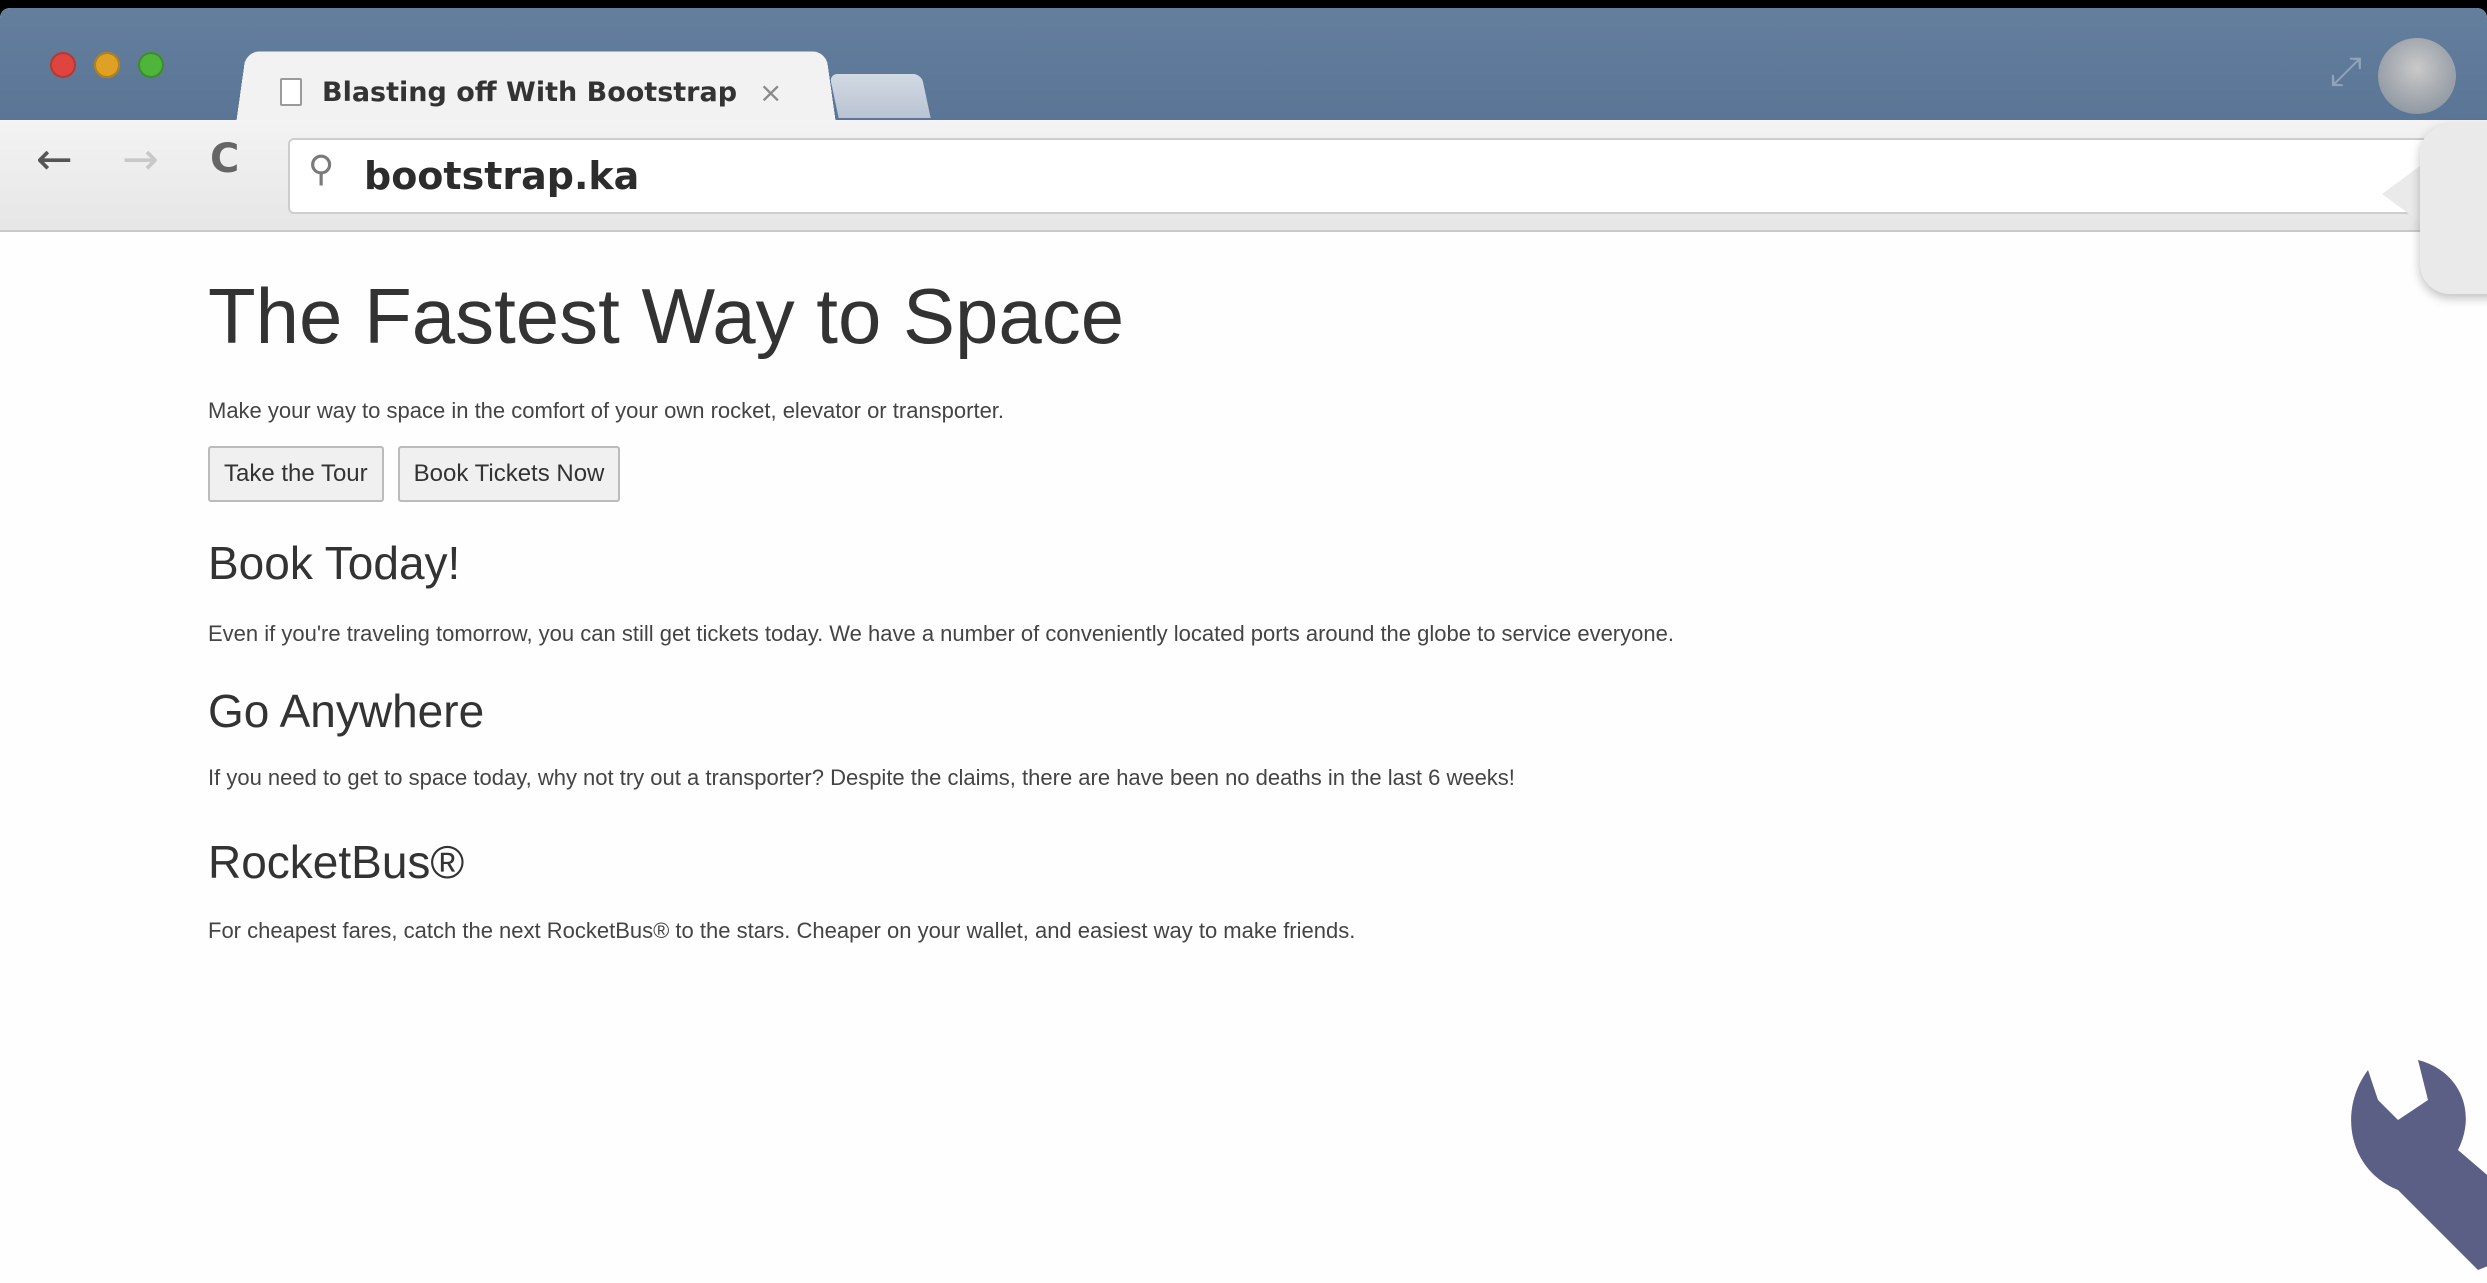  I want to click on document-icon, so click(291, 92).